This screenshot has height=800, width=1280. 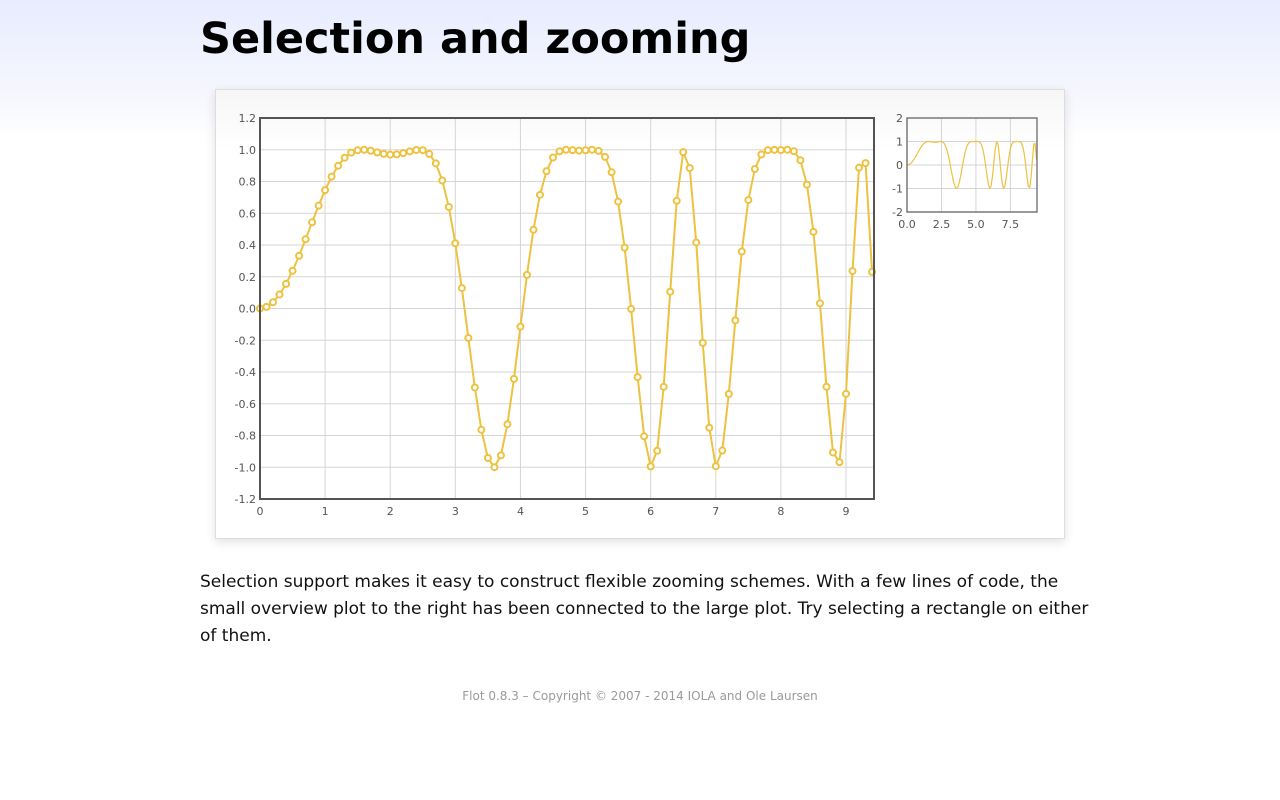 What do you see at coordinates (942, 224) in the screenshot?
I see `overview-x-tick-label: 2.5` at bounding box center [942, 224].